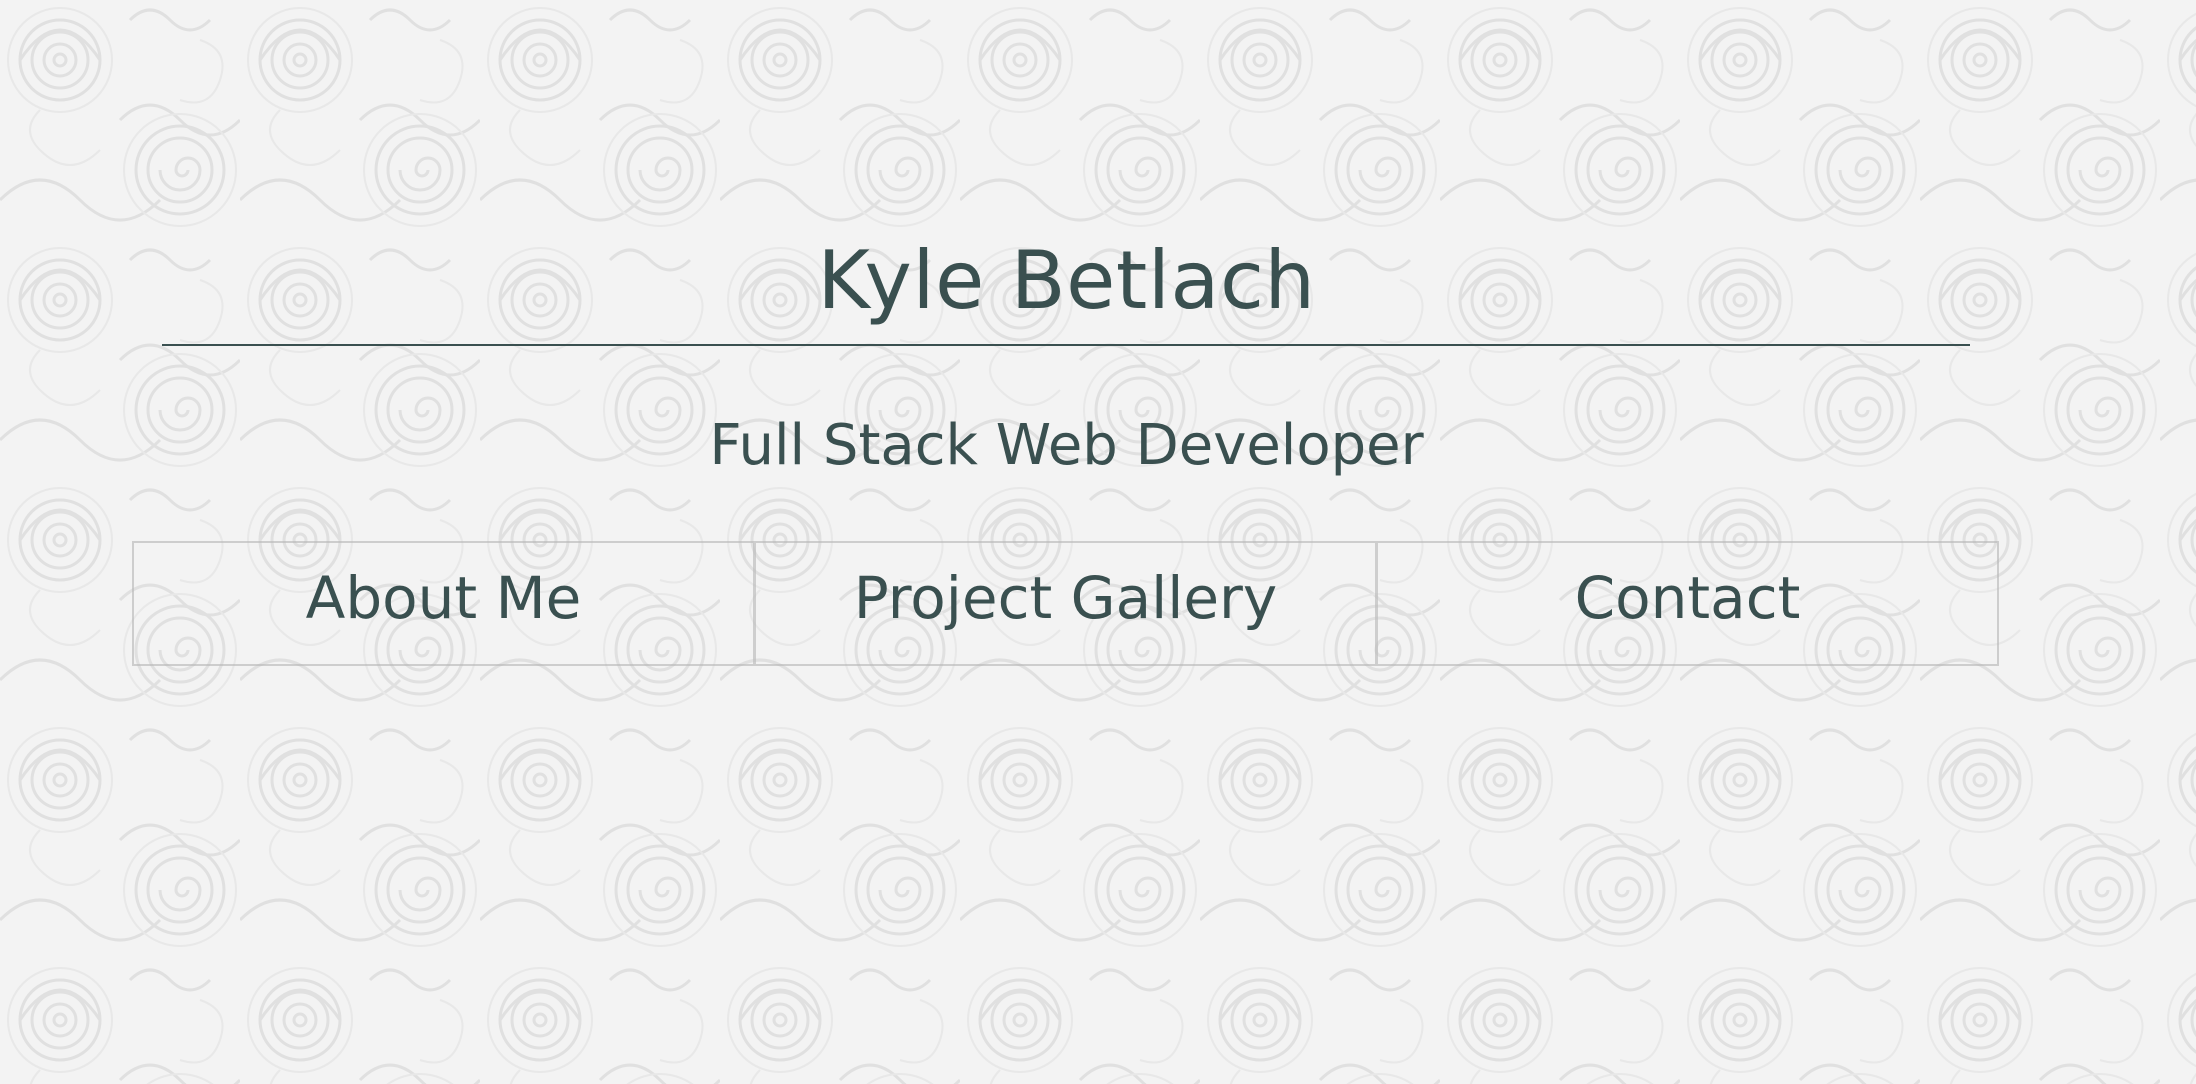  I want to click on site-subtitle: Full Stack Web Developer, so click(1066, 445).